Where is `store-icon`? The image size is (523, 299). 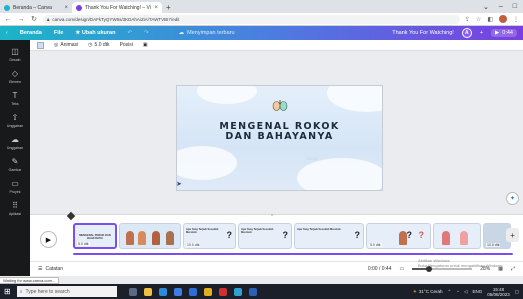
store-icon is located at coordinates (177, 291).